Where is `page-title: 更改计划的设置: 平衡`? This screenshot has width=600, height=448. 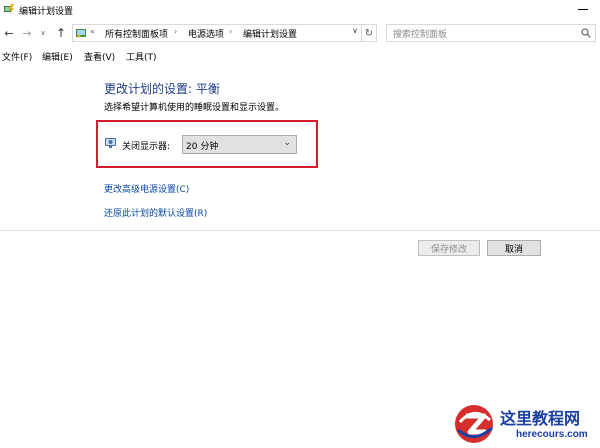 page-title: 更改计划的设置: 平衡 is located at coordinates (162, 89).